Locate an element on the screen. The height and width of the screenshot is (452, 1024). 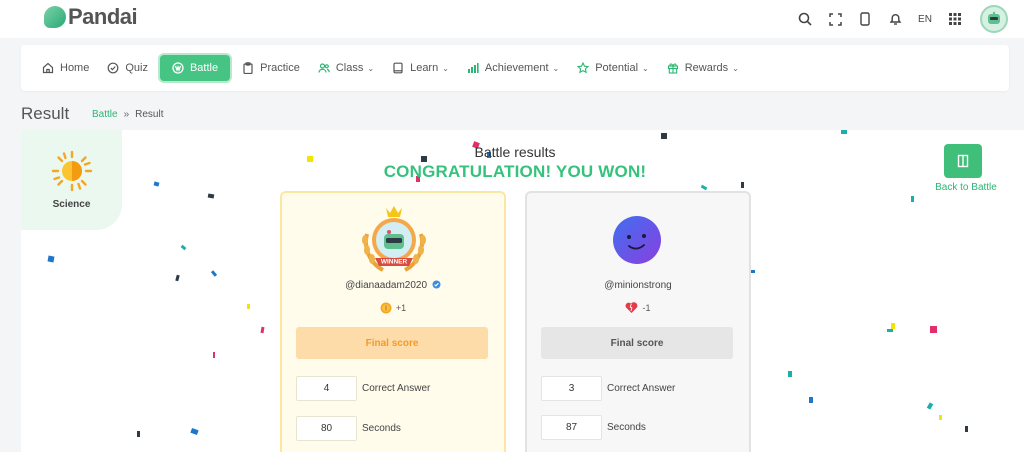
clipboard-icon is located at coordinates (248, 68).